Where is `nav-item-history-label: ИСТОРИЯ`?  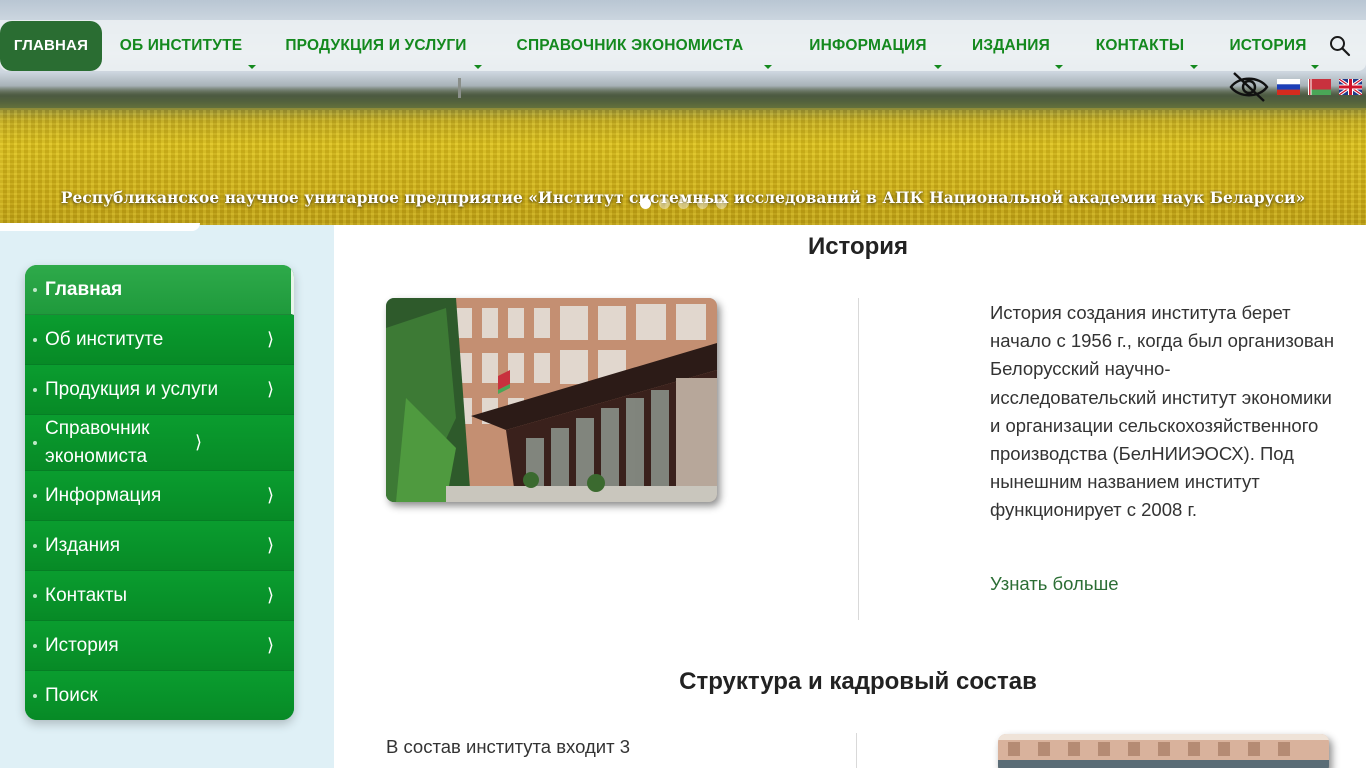
nav-item-history-label: ИСТОРИЯ is located at coordinates (1268, 45).